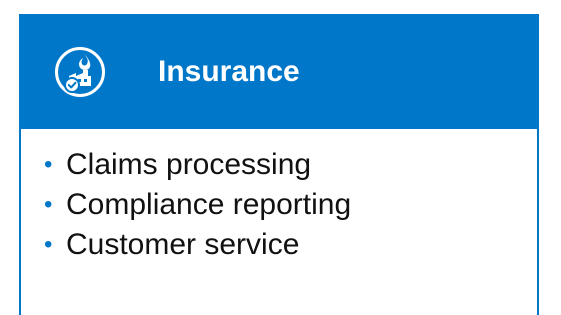 The image size is (561, 315). What do you see at coordinates (229, 71) in the screenshot?
I see `card-title: Insurance` at bounding box center [229, 71].